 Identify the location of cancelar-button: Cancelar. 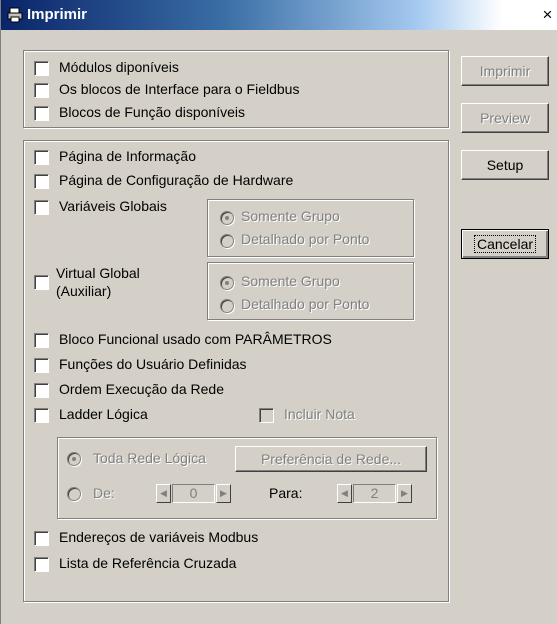
(505, 244).